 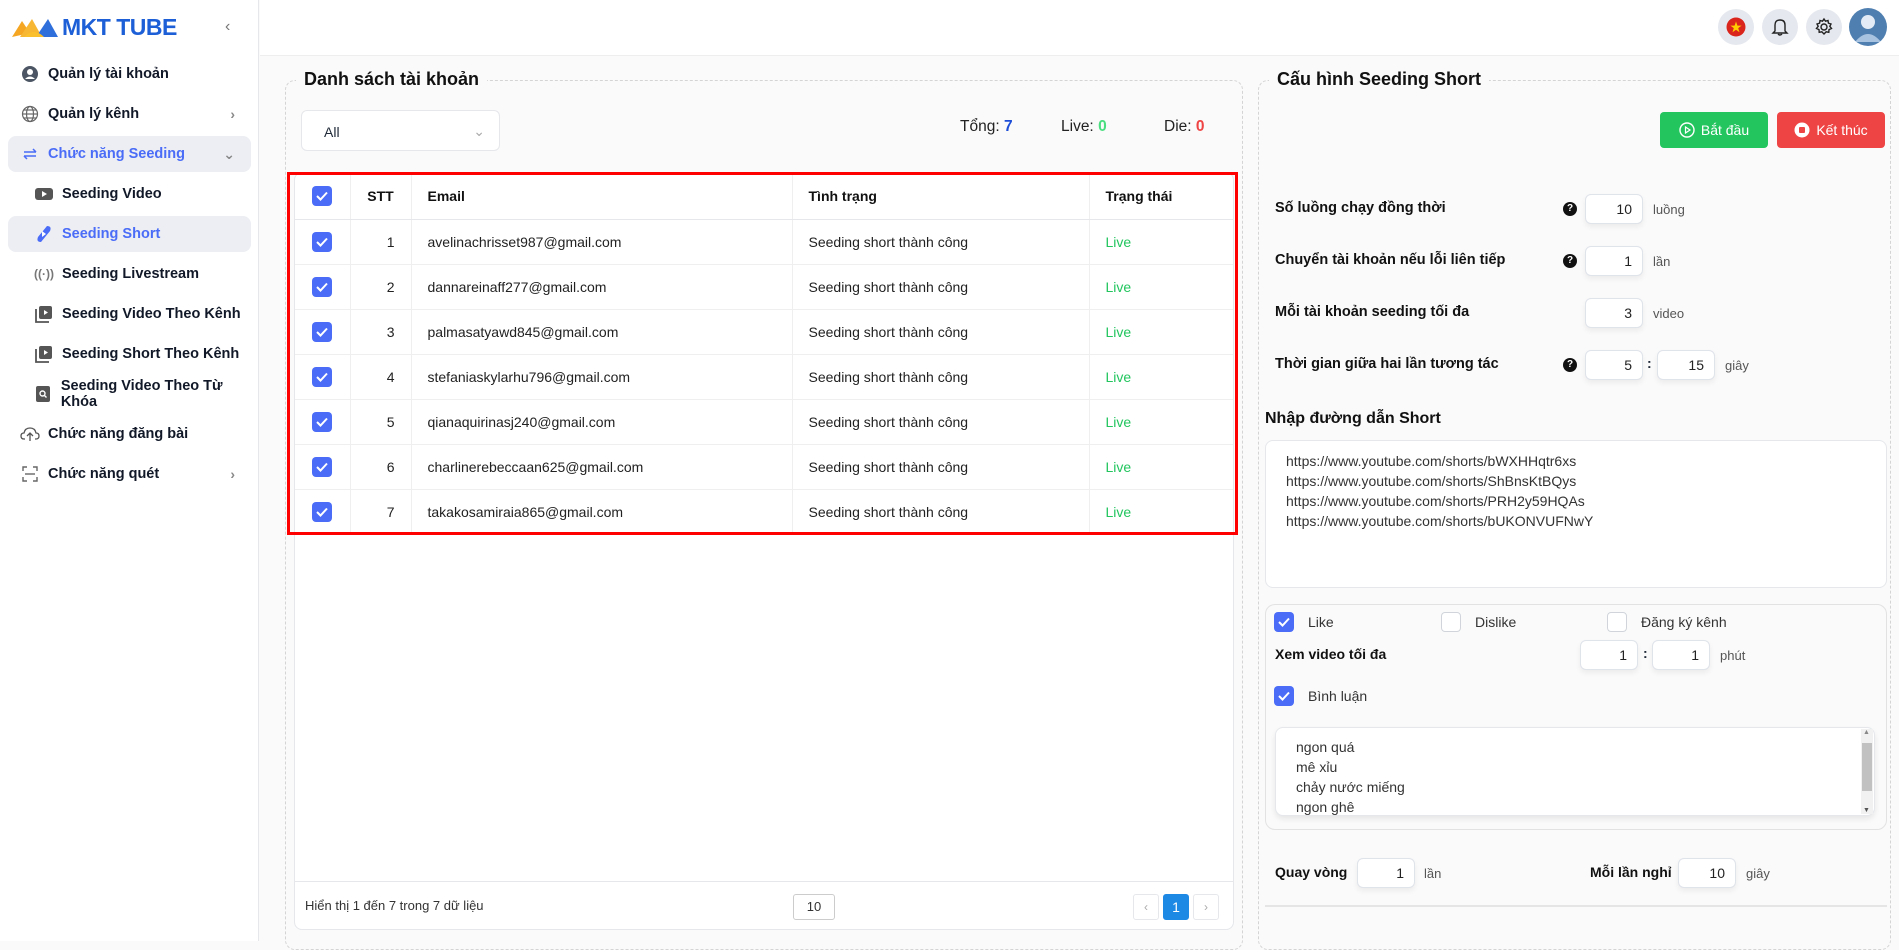 What do you see at coordinates (1161, 196) in the screenshot?
I see `column-header-state: Trạng thái` at bounding box center [1161, 196].